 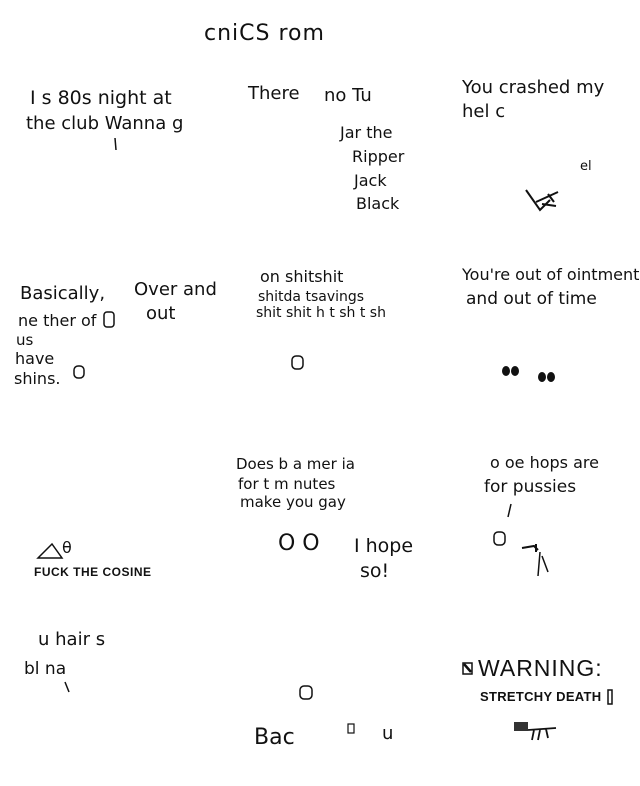 What do you see at coordinates (295, 464) in the screenshot?
I see `panel-text-line: Does b a mer ia` at bounding box center [295, 464].